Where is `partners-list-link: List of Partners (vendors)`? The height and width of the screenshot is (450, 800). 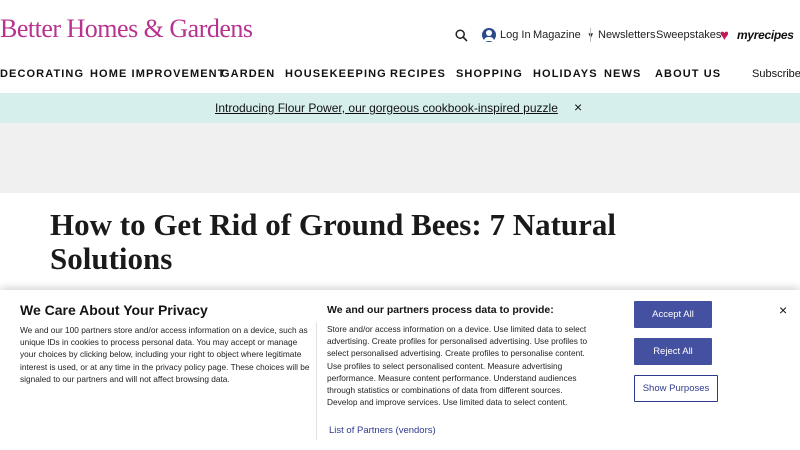 partners-list-link: List of Partners (vendors) is located at coordinates (382, 430).